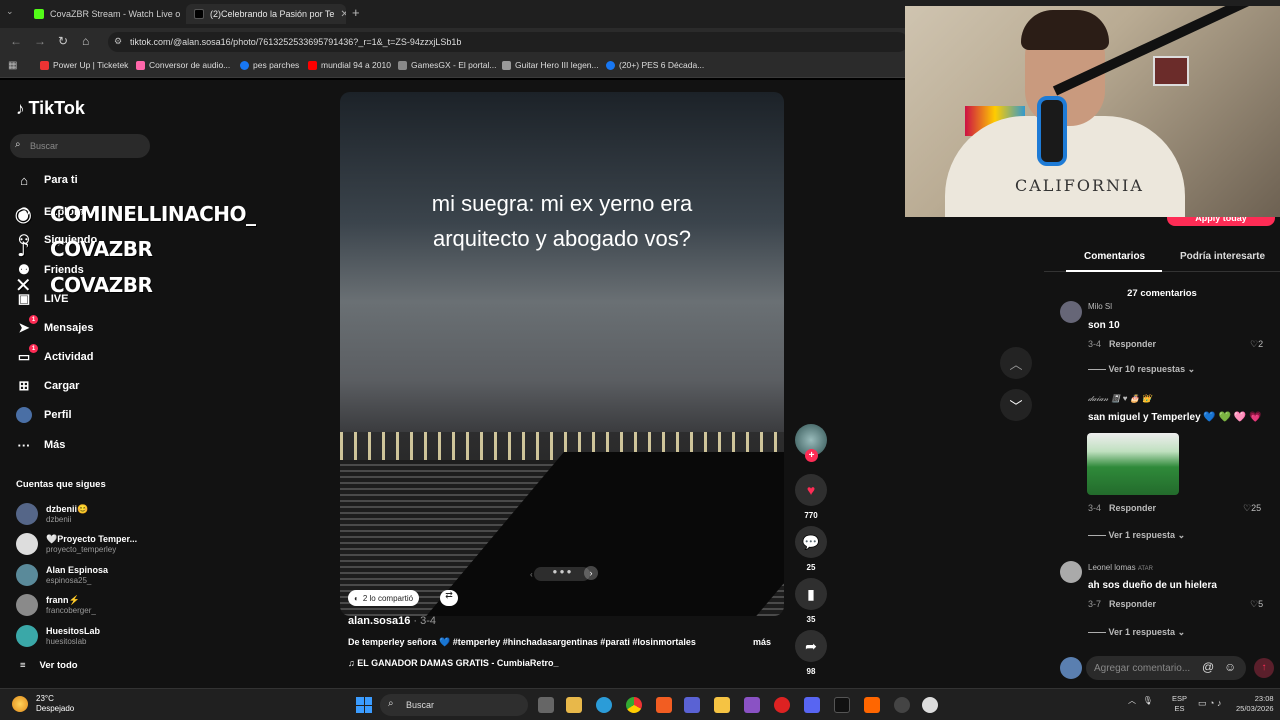  What do you see at coordinates (1256, 344) in the screenshot?
I see `comment-like: ♡2` at bounding box center [1256, 344].